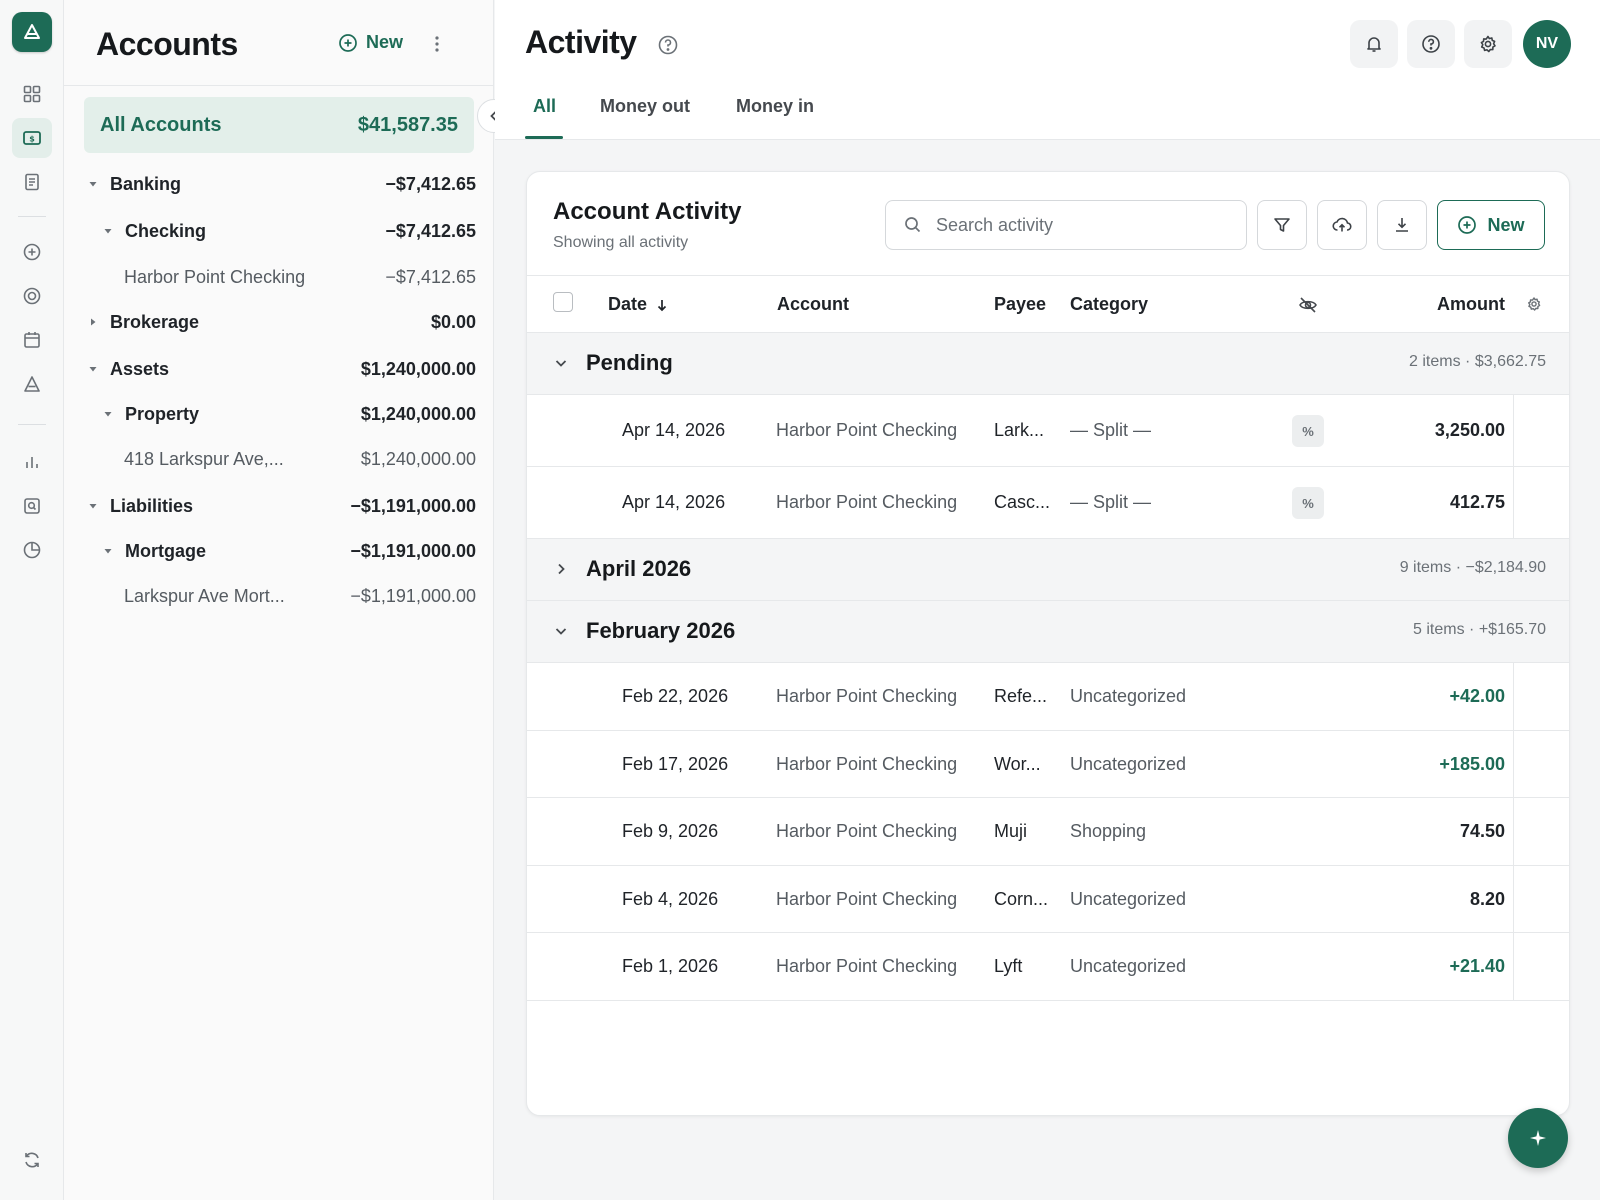 This screenshot has width=1600, height=1200. I want to click on settings-button, so click(1488, 44).